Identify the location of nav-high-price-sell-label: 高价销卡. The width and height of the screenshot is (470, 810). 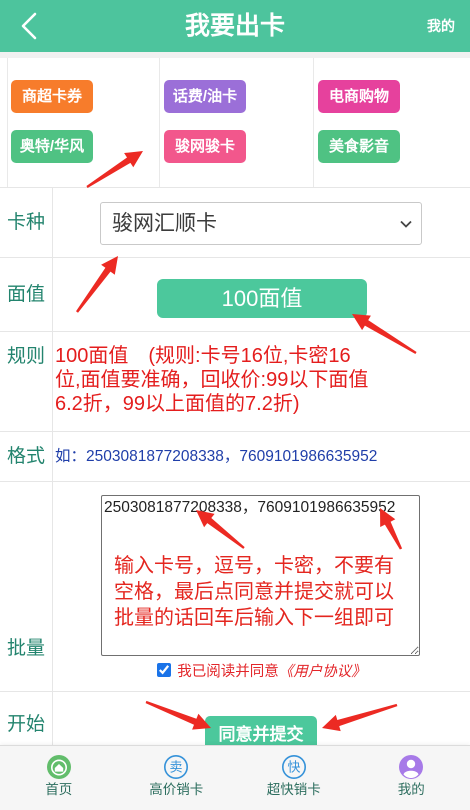
(176, 789).